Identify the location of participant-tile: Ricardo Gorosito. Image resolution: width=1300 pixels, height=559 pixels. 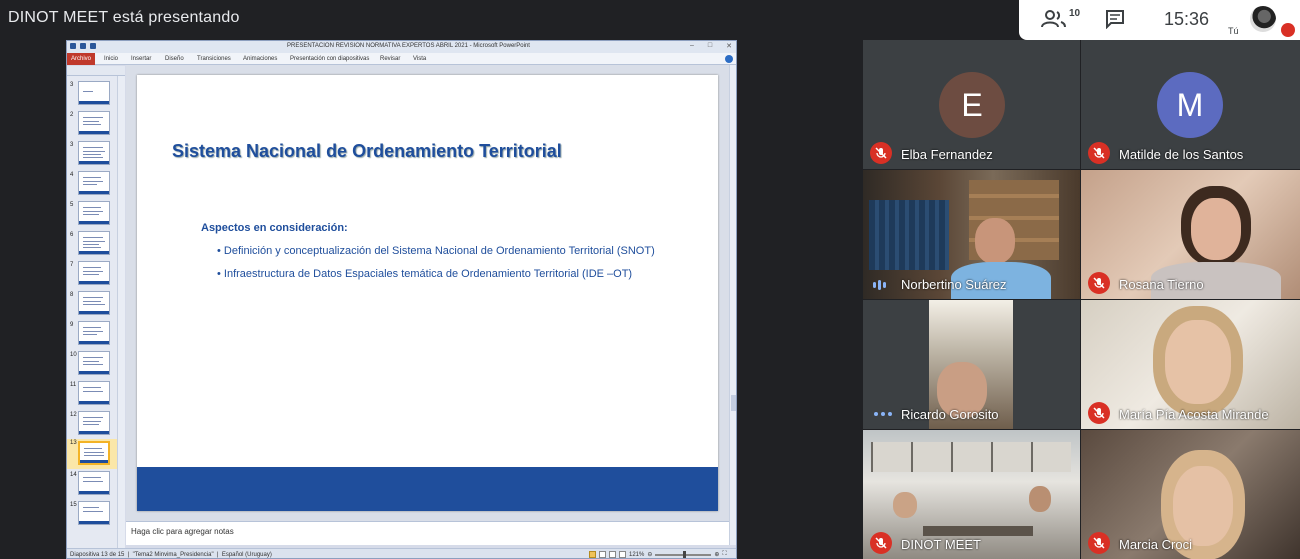
(971, 364).